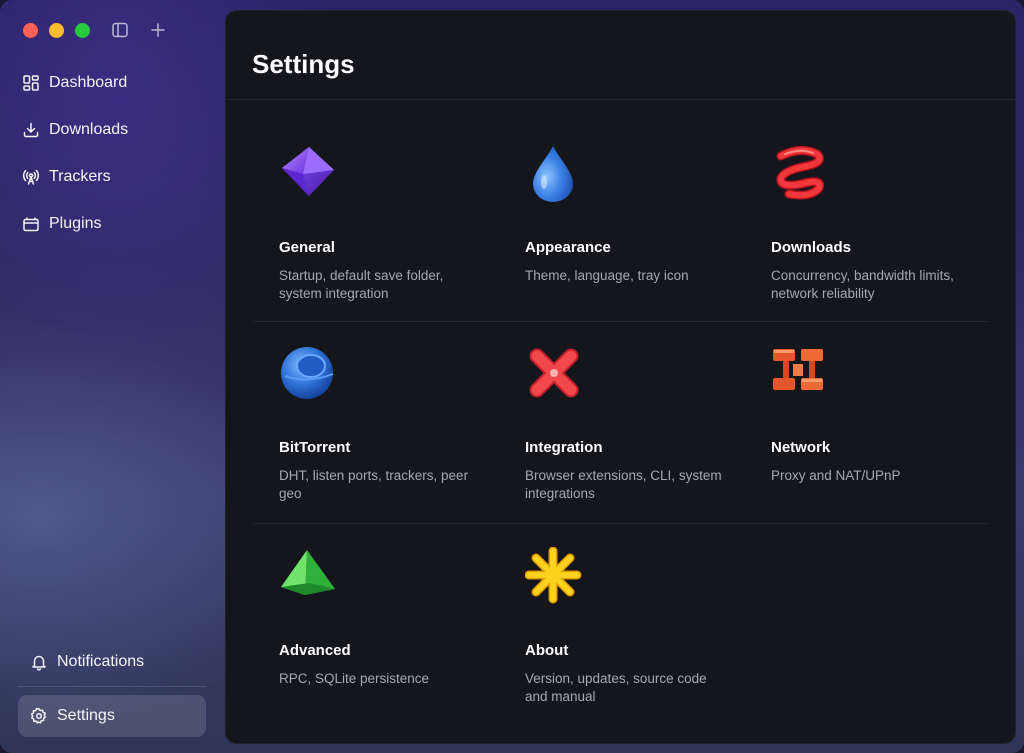 This screenshot has height=753, width=1024. Describe the element at coordinates (39, 662) in the screenshot. I see `bell-icon` at that location.